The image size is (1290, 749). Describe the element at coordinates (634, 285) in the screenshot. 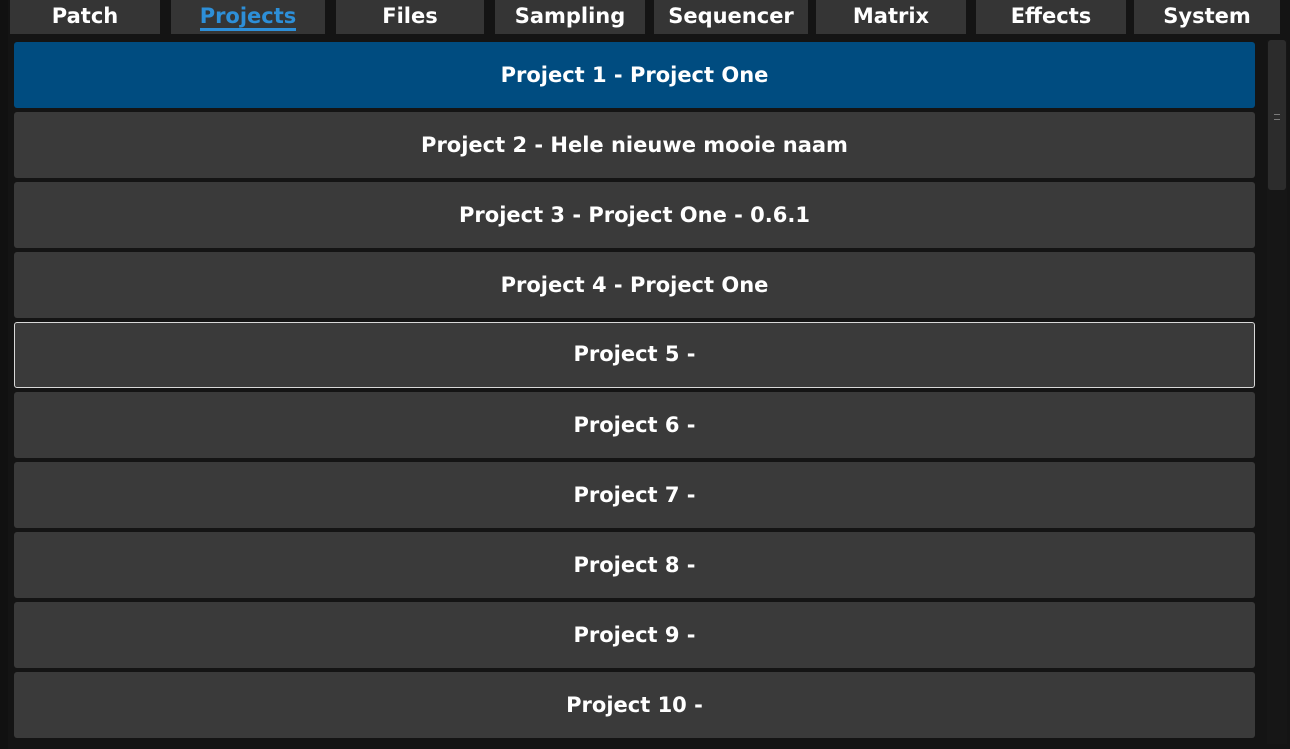

I see `project-row-4: Project 4 - Project One` at that location.